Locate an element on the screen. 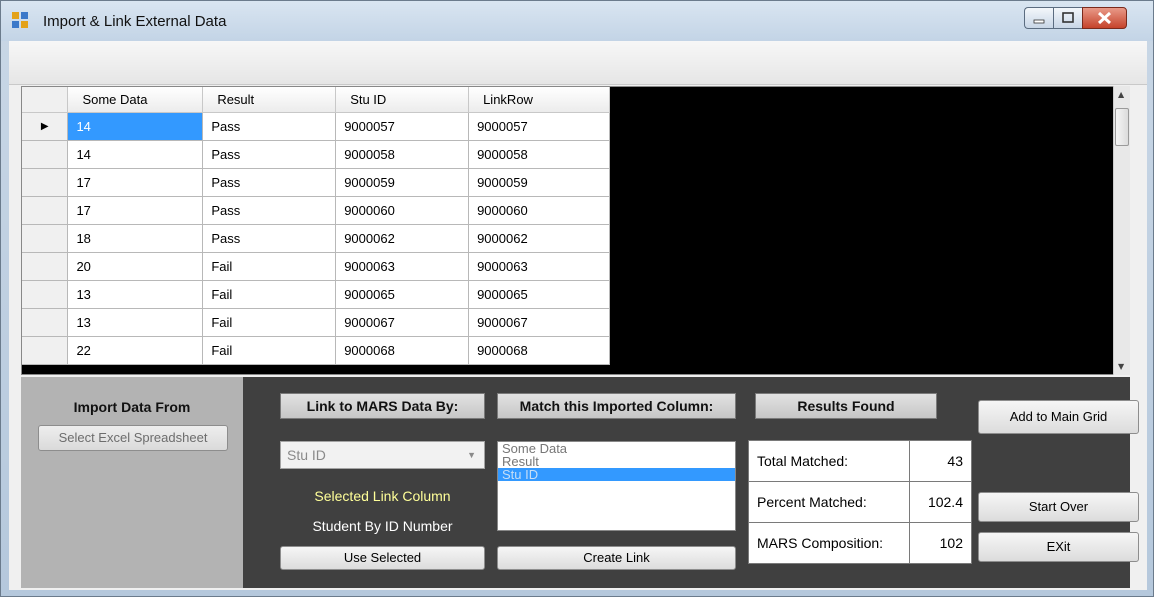 This screenshot has width=1154, height=597. table-row: 13 Fail 9000065 9000065 is located at coordinates (316, 294).